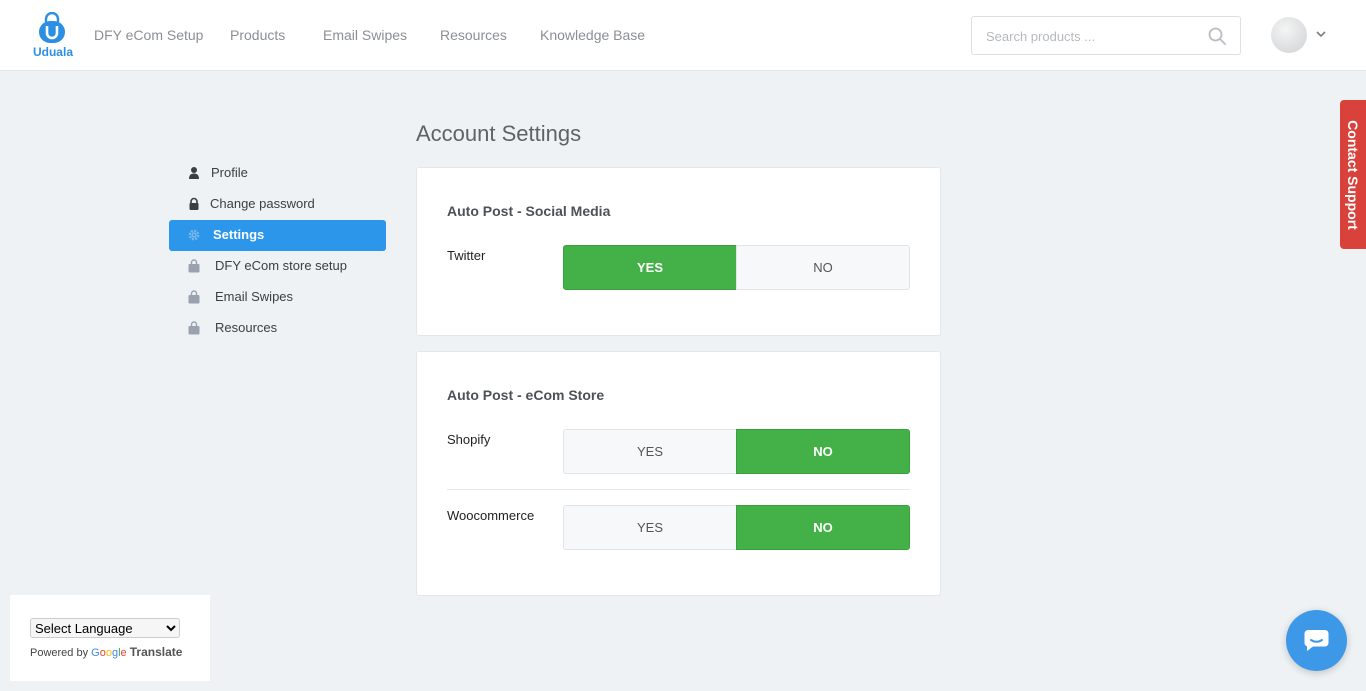 This screenshot has height=691, width=1366. What do you see at coordinates (529, 211) in the screenshot?
I see `card-title: Auto Post - Social Media` at bounding box center [529, 211].